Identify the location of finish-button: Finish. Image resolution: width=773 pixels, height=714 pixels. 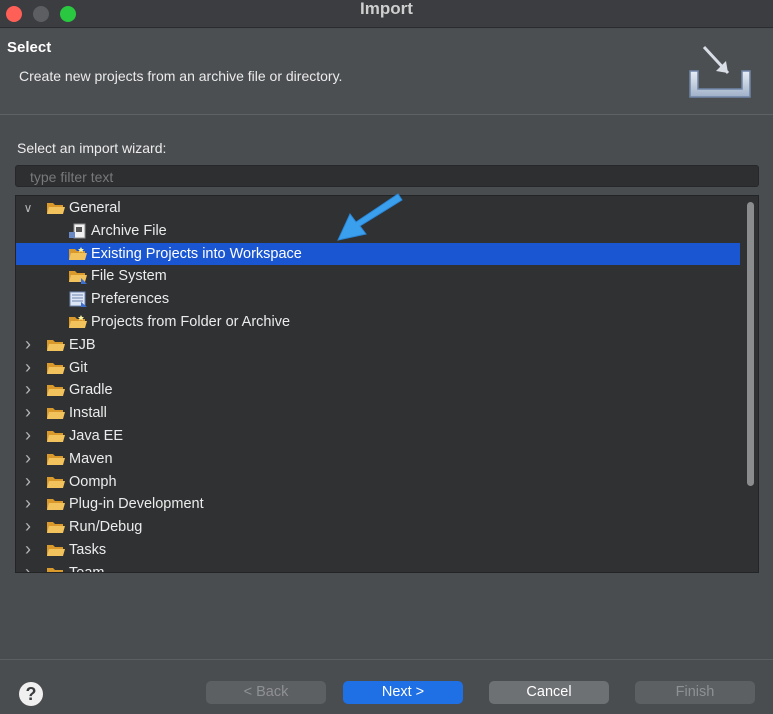
(695, 692).